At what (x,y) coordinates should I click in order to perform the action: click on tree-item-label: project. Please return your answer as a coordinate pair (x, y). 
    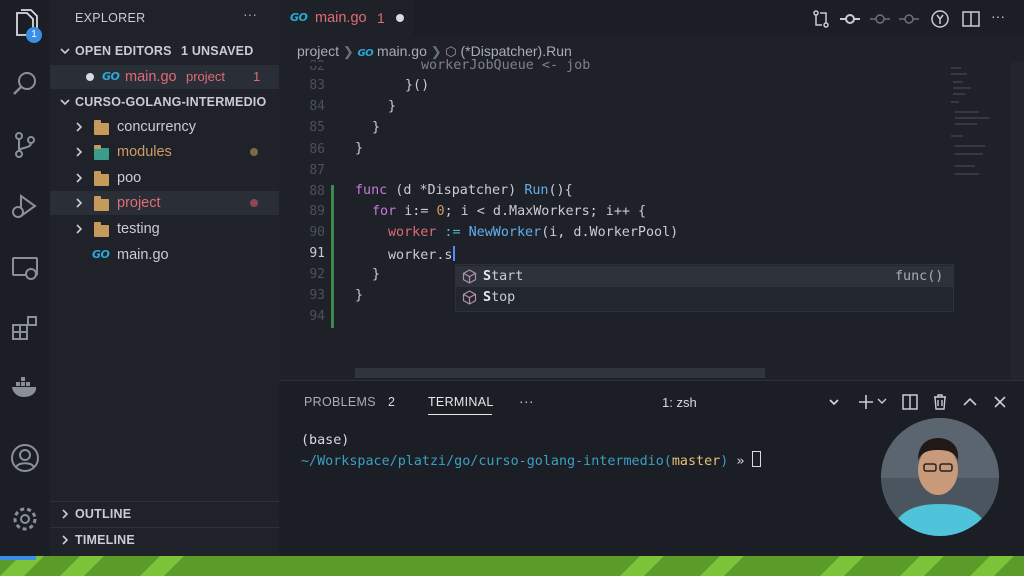
    Looking at the image, I should click on (139, 203).